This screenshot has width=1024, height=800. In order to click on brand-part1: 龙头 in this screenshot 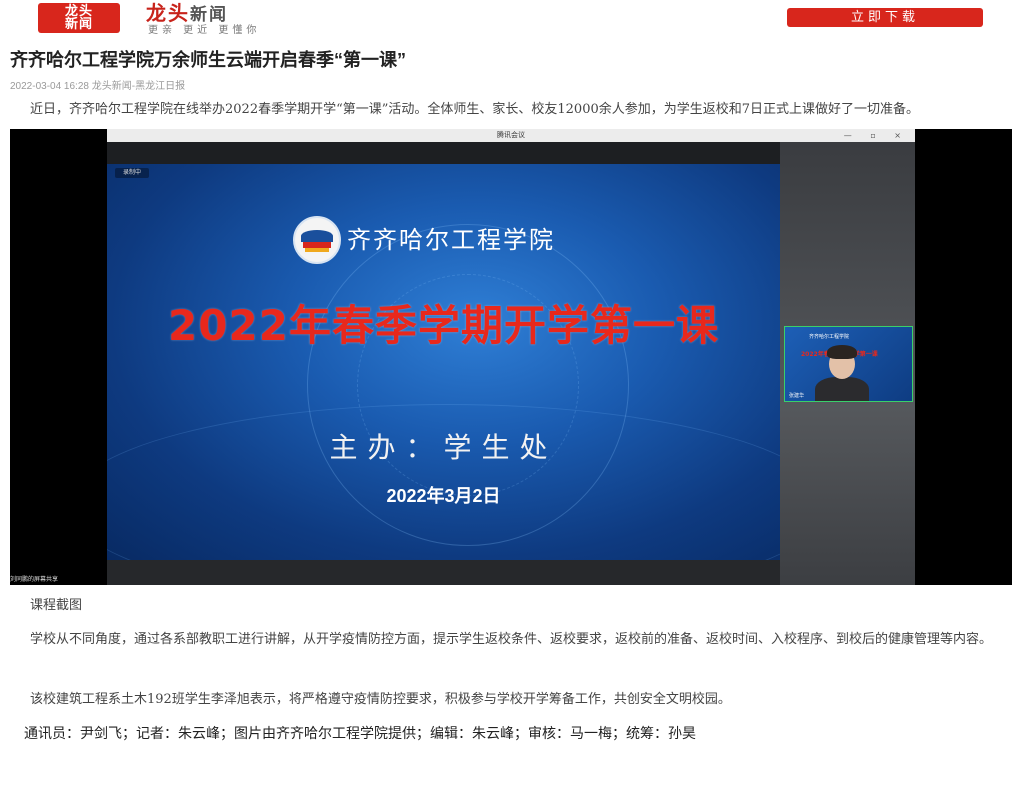, I will do `click(168, 13)`.